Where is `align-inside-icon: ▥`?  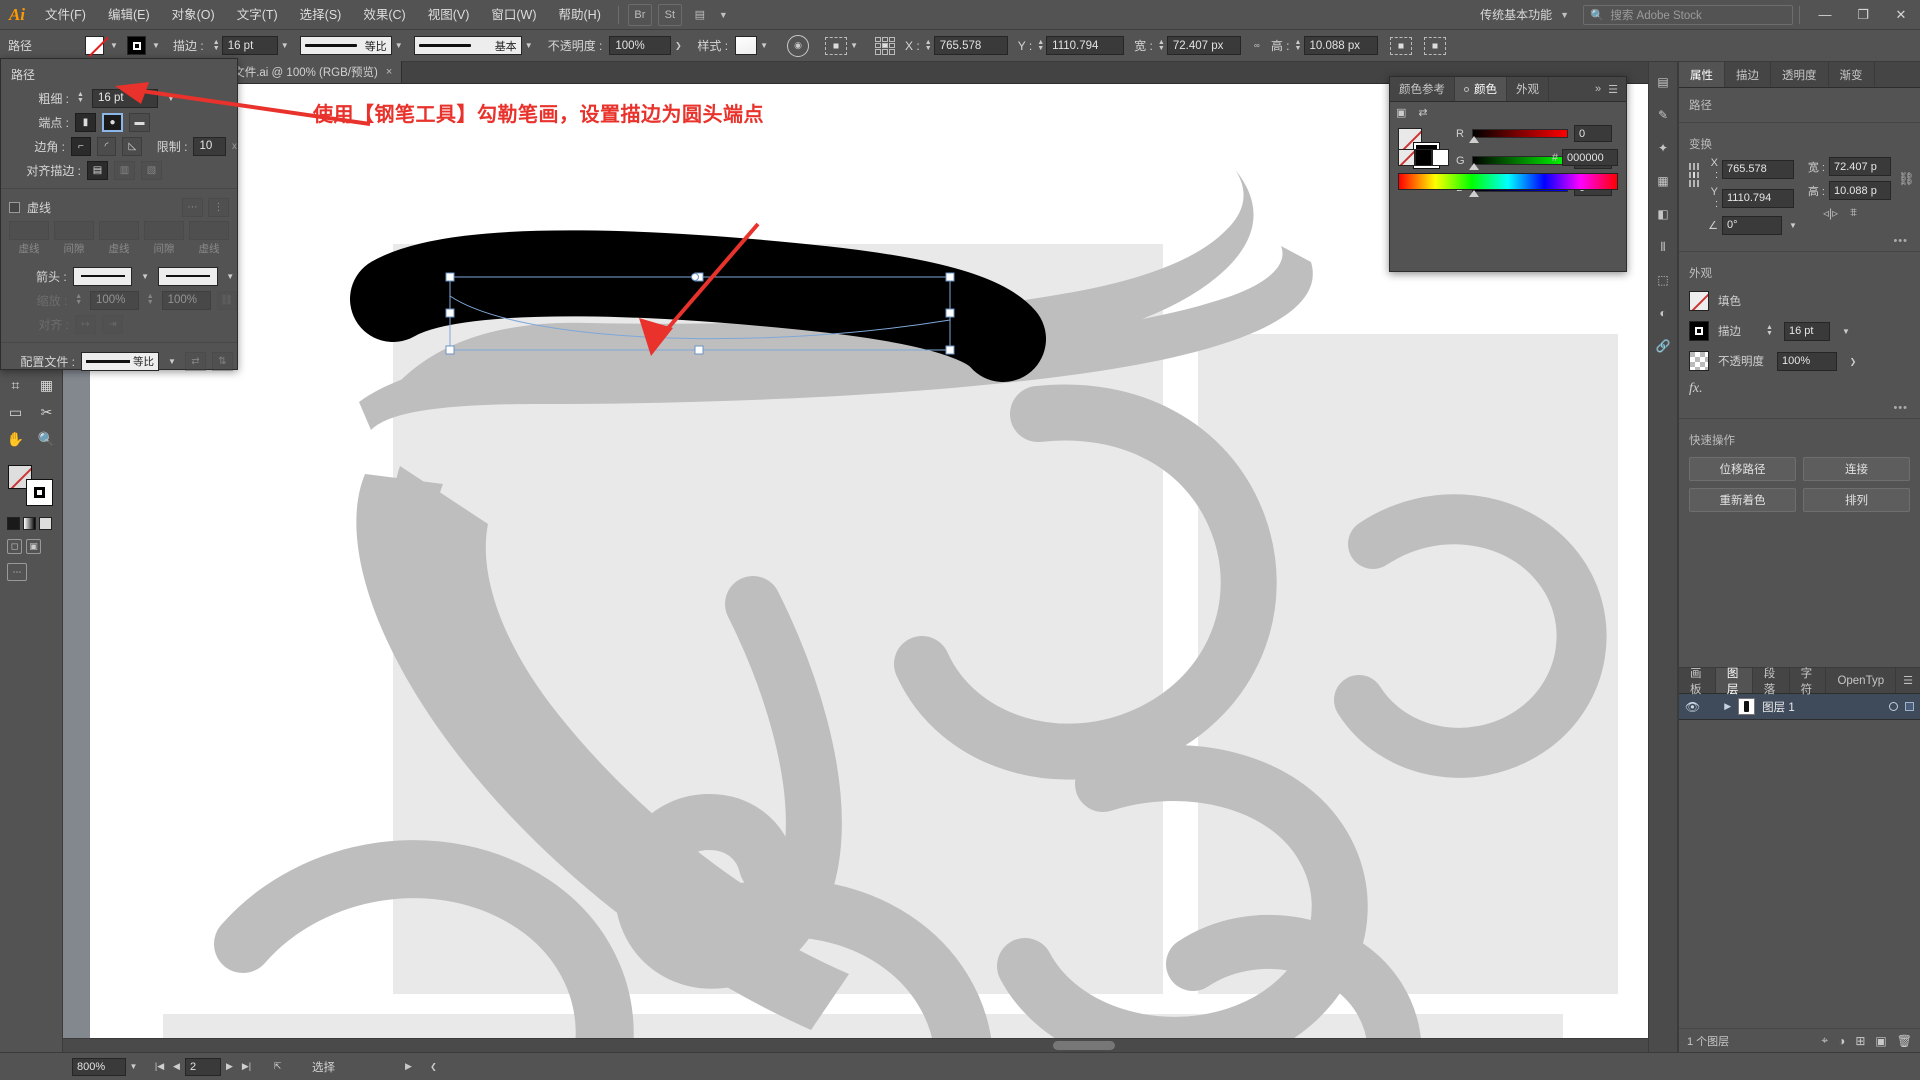
align-inside-icon: ▥ is located at coordinates (124, 170).